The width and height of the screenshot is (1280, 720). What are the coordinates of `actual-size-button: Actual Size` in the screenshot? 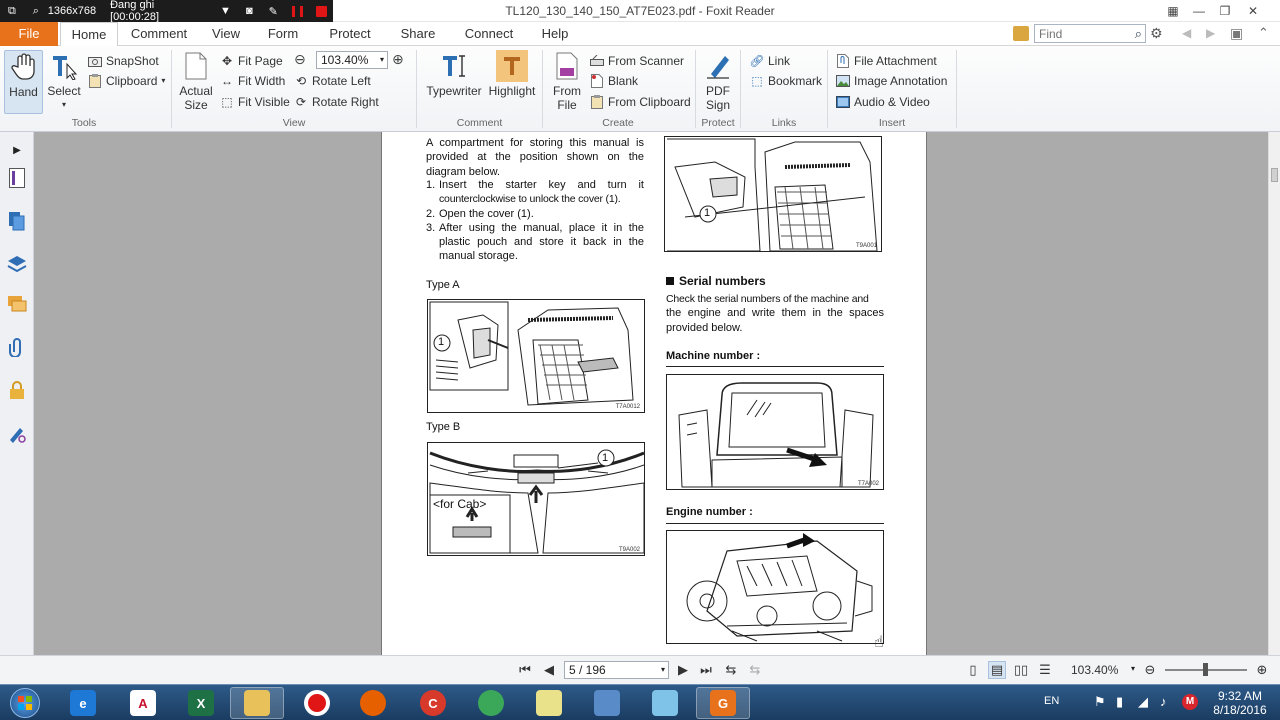 It's located at (196, 81).